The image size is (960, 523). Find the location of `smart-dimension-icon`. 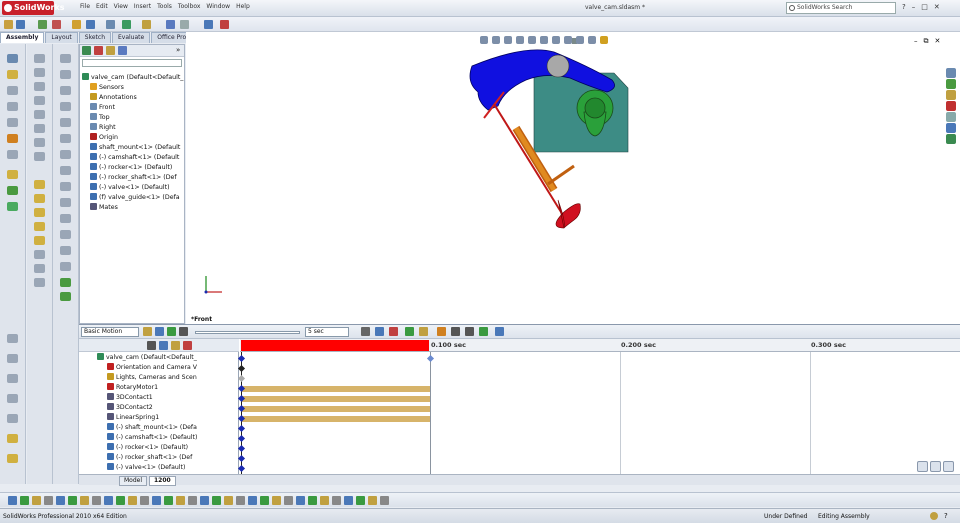

smart-dimension-icon is located at coordinates (39, 184).